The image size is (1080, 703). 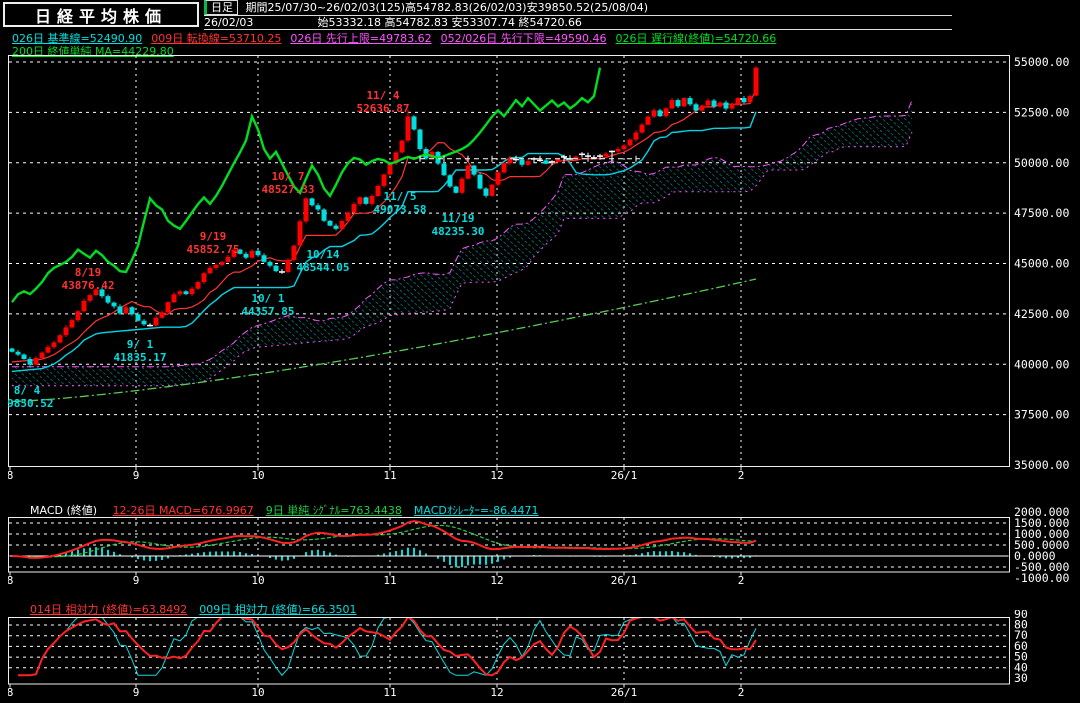 What do you see at coordinates (1041, 465) in the screenshot?
I see `price-tick-label: 35000.00` at bounding box center [1041, 465].